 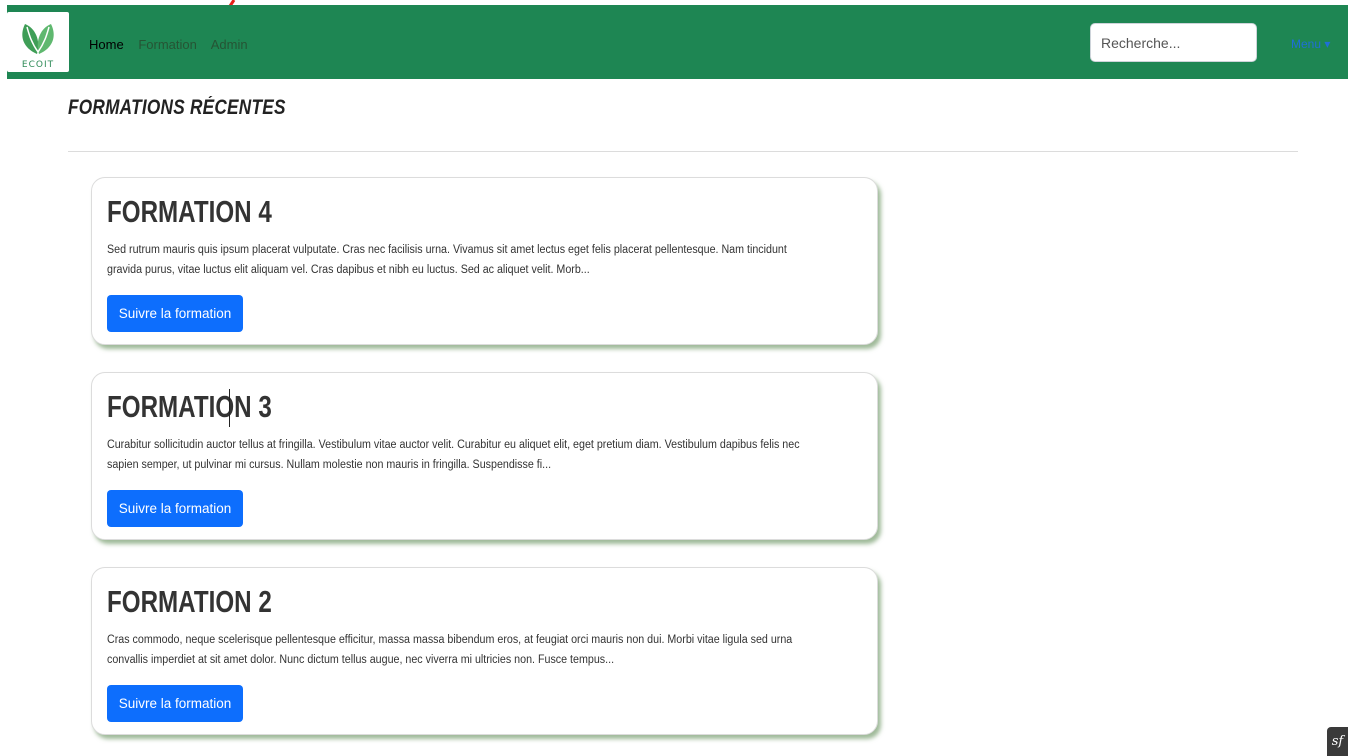 What do you see at coordinates (1310, 44) in the screenshot?
I see `user-menu-dropdown: Menu ▾` at bounding box center [1310, 44].